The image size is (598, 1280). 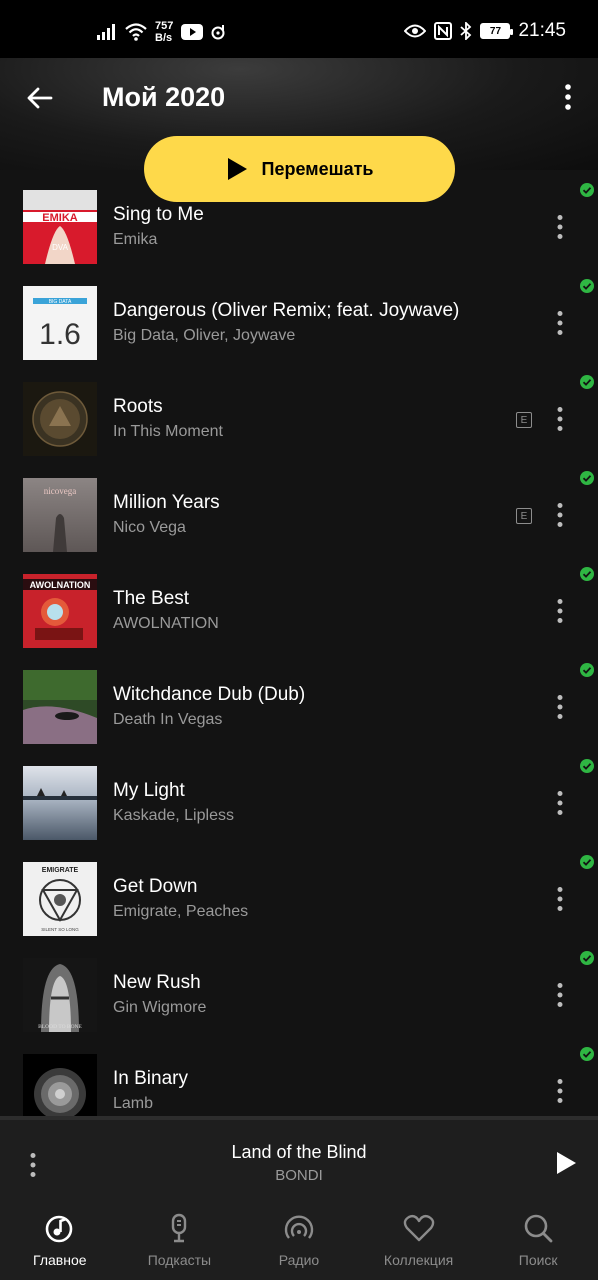 I want to click on svg-text: nicovega, so click(x=60, y=491).